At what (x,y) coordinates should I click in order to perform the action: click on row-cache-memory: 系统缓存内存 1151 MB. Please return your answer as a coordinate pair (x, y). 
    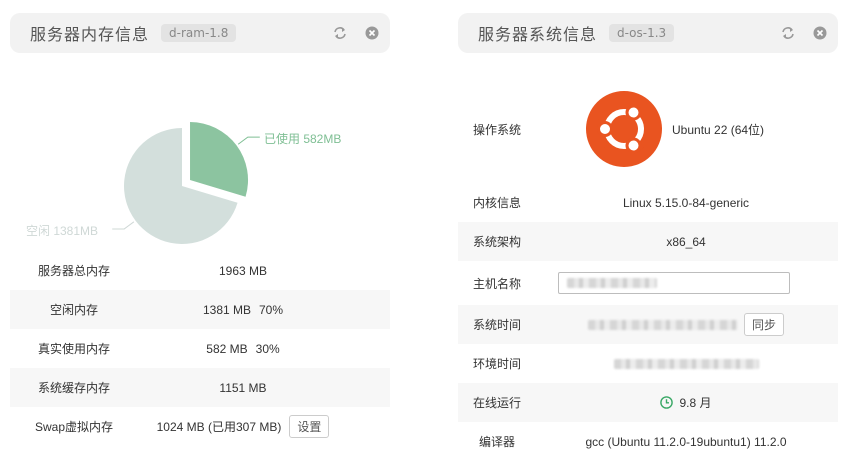
    Looking at the image, I should click on (200, 387).